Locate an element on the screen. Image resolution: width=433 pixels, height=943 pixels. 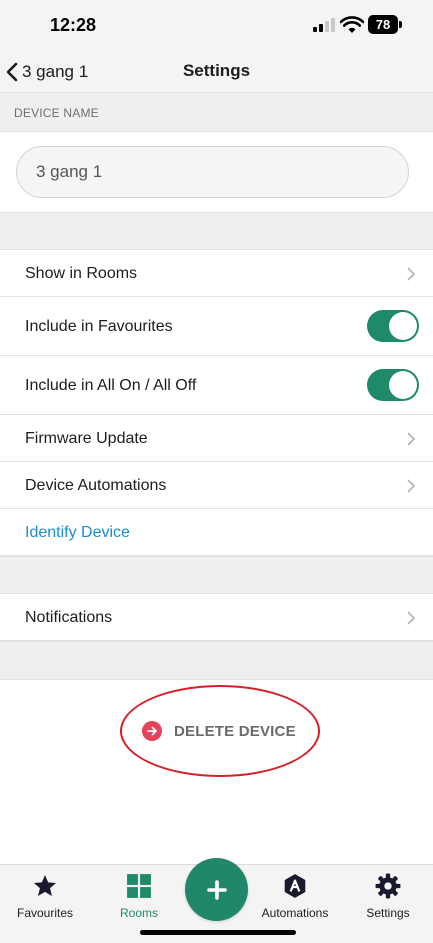
tab-favourites: Favourites is located at coordinates (45, 895).